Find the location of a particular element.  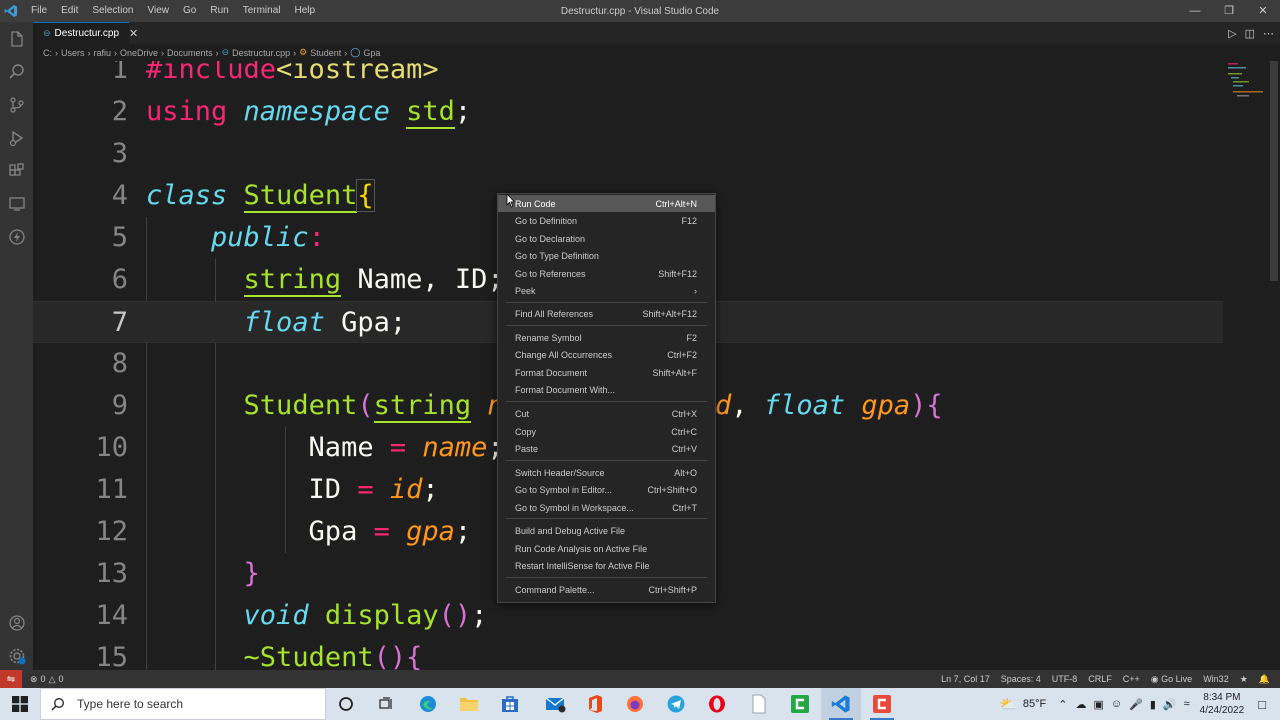

minimap is located at coordinates (1245, 365).